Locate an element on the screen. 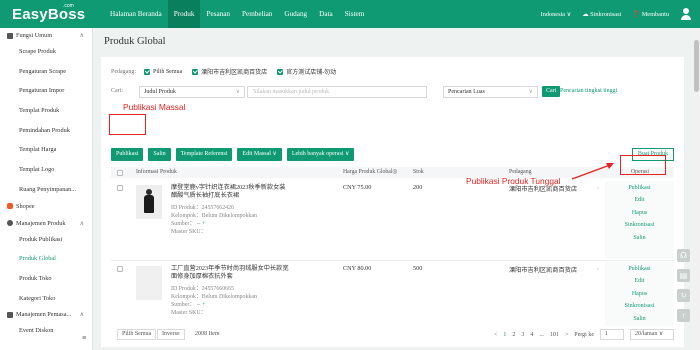  nav-data: Data is located at coordinates (326, 14).